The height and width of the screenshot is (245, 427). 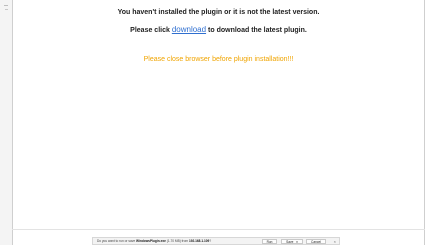 I want to click on download-instruction-prefix: Please click, so click(x=150, y=30).